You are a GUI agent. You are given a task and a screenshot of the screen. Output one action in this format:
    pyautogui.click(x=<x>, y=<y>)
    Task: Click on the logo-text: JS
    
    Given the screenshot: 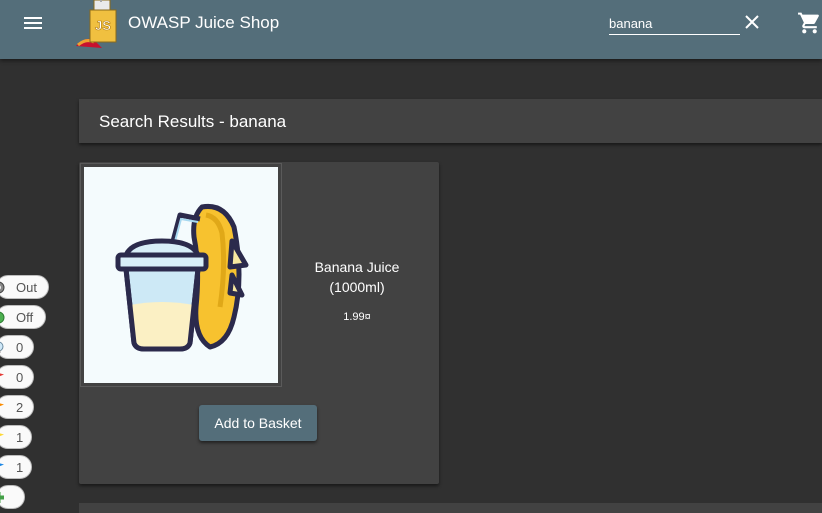 What is the action you would take?
    pyautogui.click(x=103, y=25)
    